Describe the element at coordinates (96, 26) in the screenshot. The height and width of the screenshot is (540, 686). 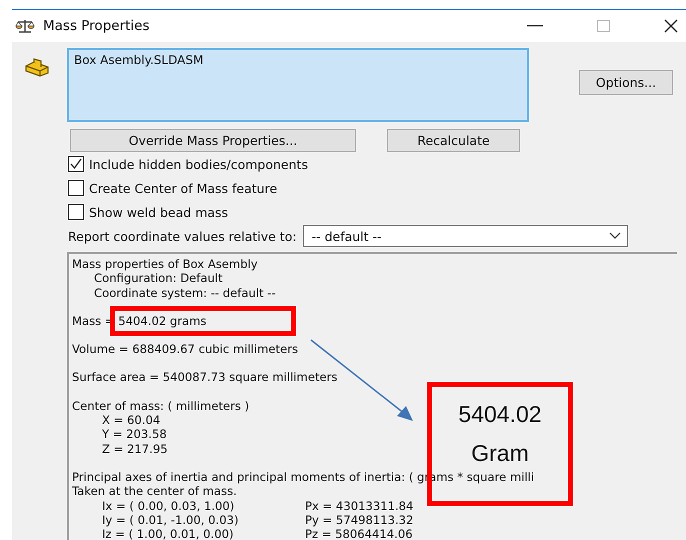
I see `window-title: Mass Properties` at that location.